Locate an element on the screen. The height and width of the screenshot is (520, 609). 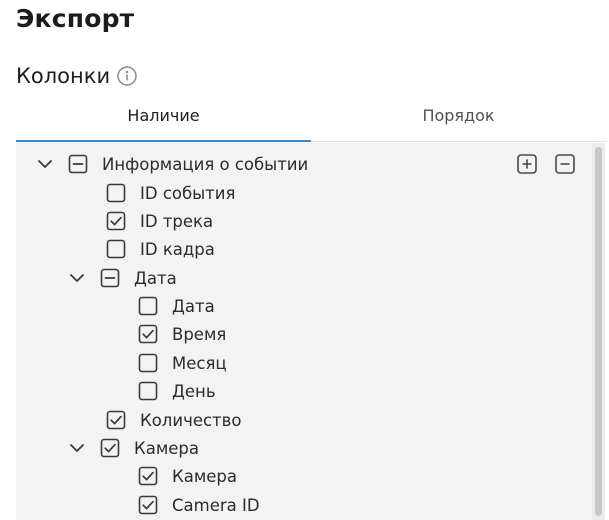
tree-leaf-event-id: ID события is located at coordinates (170, 193).